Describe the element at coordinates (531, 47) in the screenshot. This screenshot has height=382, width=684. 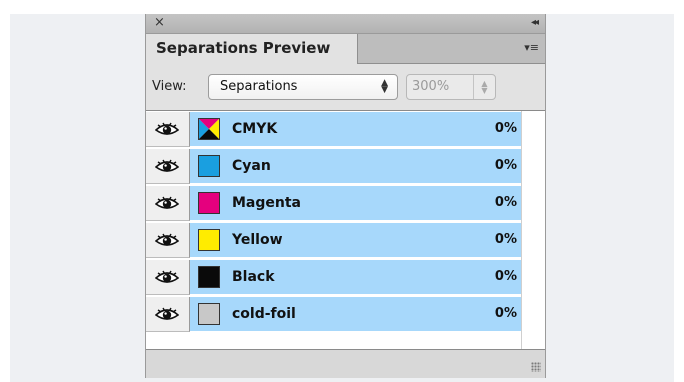
I see `panel-menu-icon: ▾≡` at that location.